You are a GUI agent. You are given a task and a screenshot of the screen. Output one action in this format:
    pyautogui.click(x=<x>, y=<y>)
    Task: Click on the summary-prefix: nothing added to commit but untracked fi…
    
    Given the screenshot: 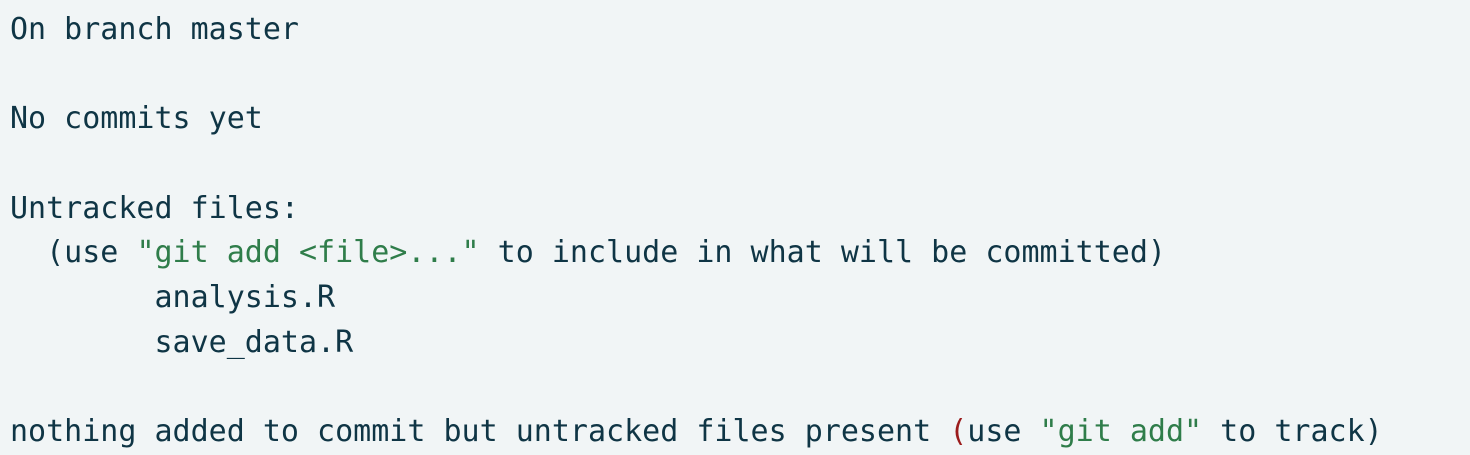 What is the action you would take?
    pyautogui.click(x=480, y=432)
    